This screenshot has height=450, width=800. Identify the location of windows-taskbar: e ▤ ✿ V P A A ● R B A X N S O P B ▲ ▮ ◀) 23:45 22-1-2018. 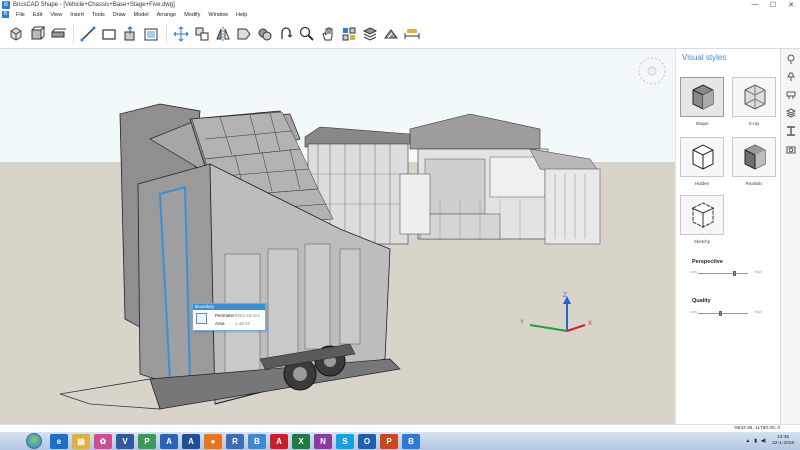
(400, 441).